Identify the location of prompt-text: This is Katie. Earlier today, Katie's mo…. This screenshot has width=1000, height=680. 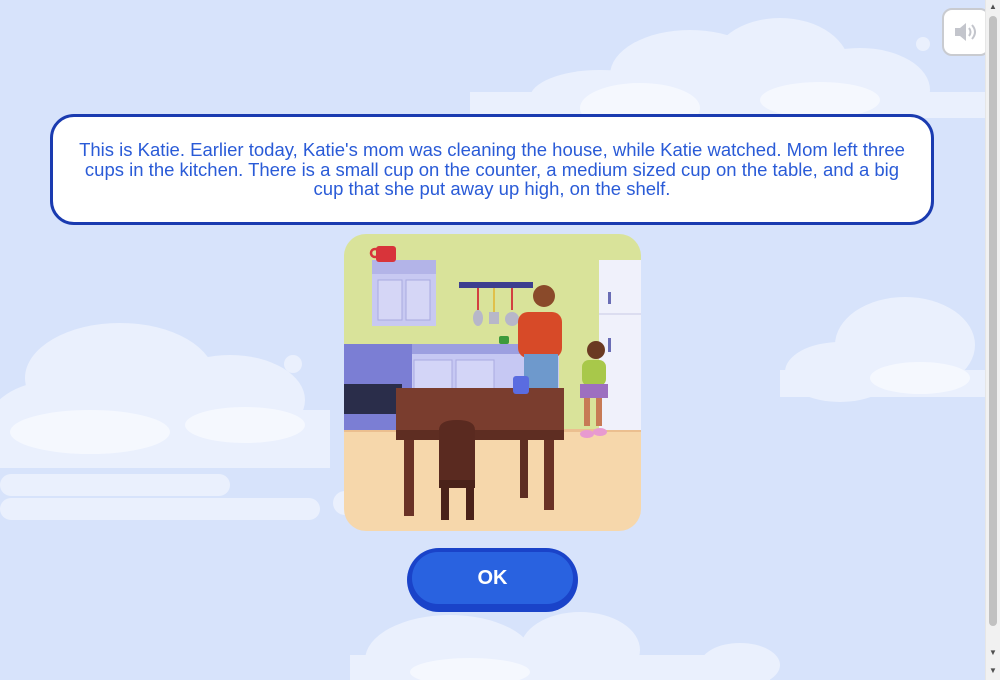
(492, 169).